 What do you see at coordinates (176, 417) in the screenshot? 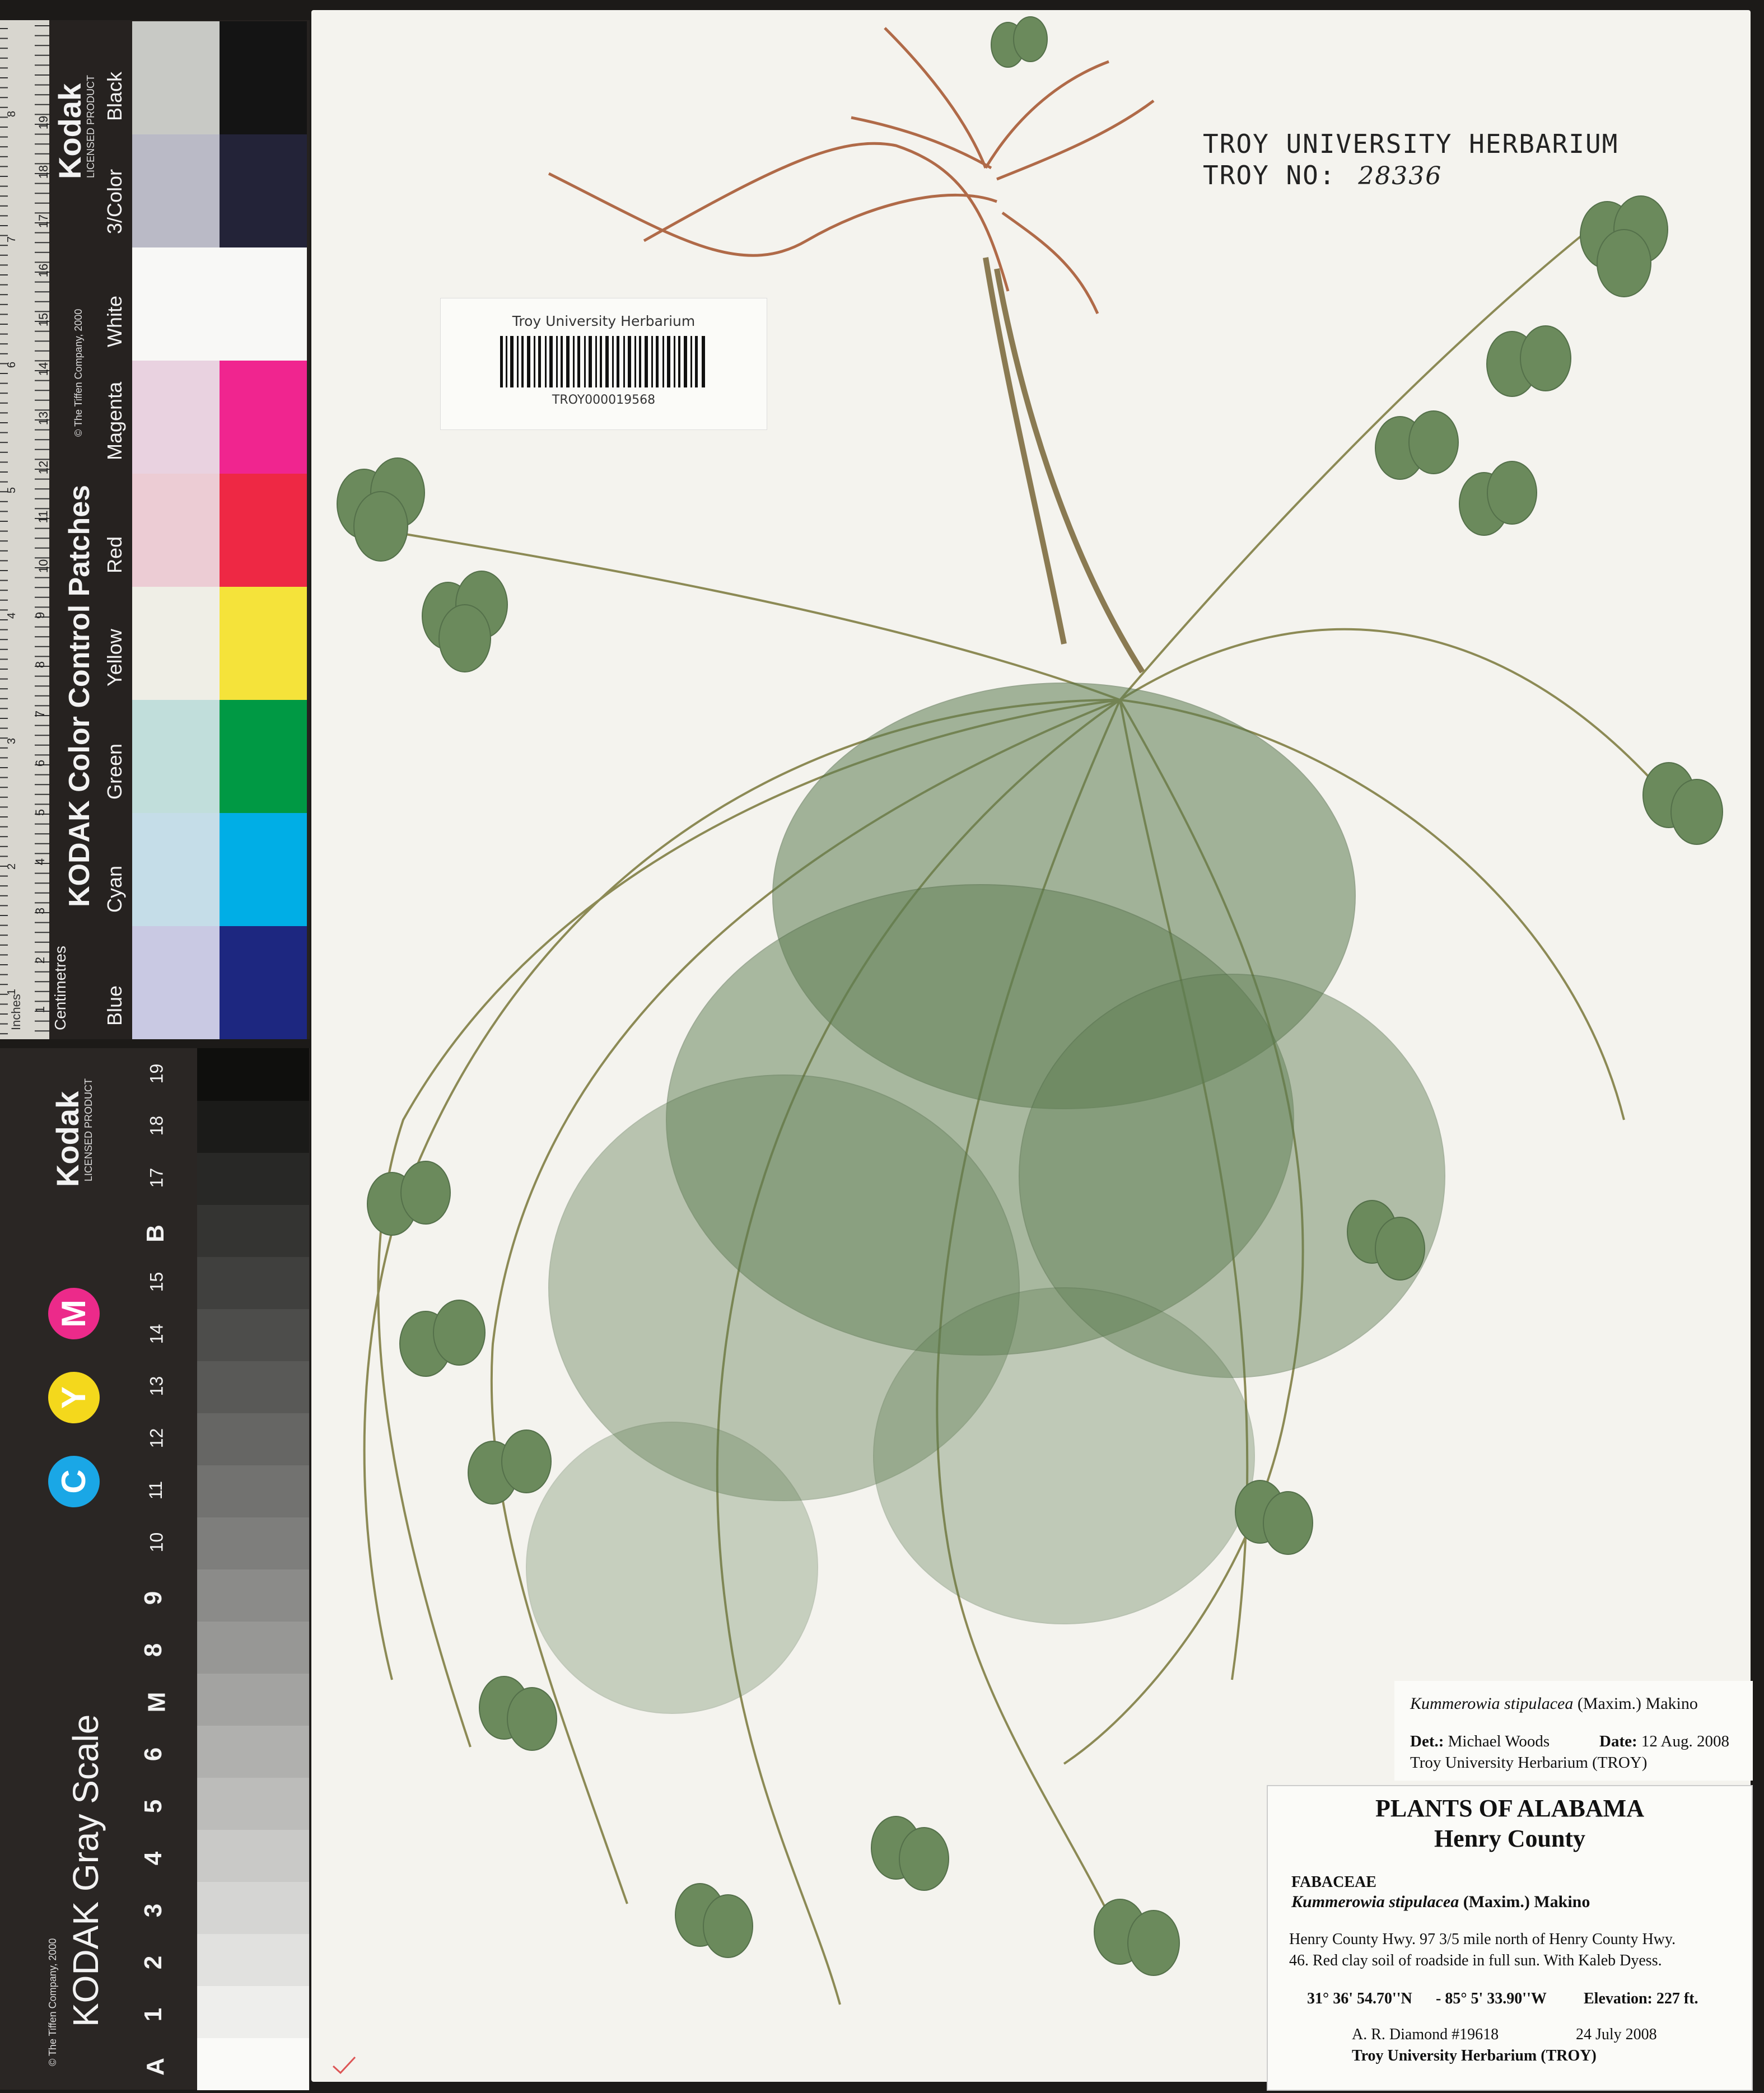
I see `patch-magenta-light` at bounding box center [176, 417].